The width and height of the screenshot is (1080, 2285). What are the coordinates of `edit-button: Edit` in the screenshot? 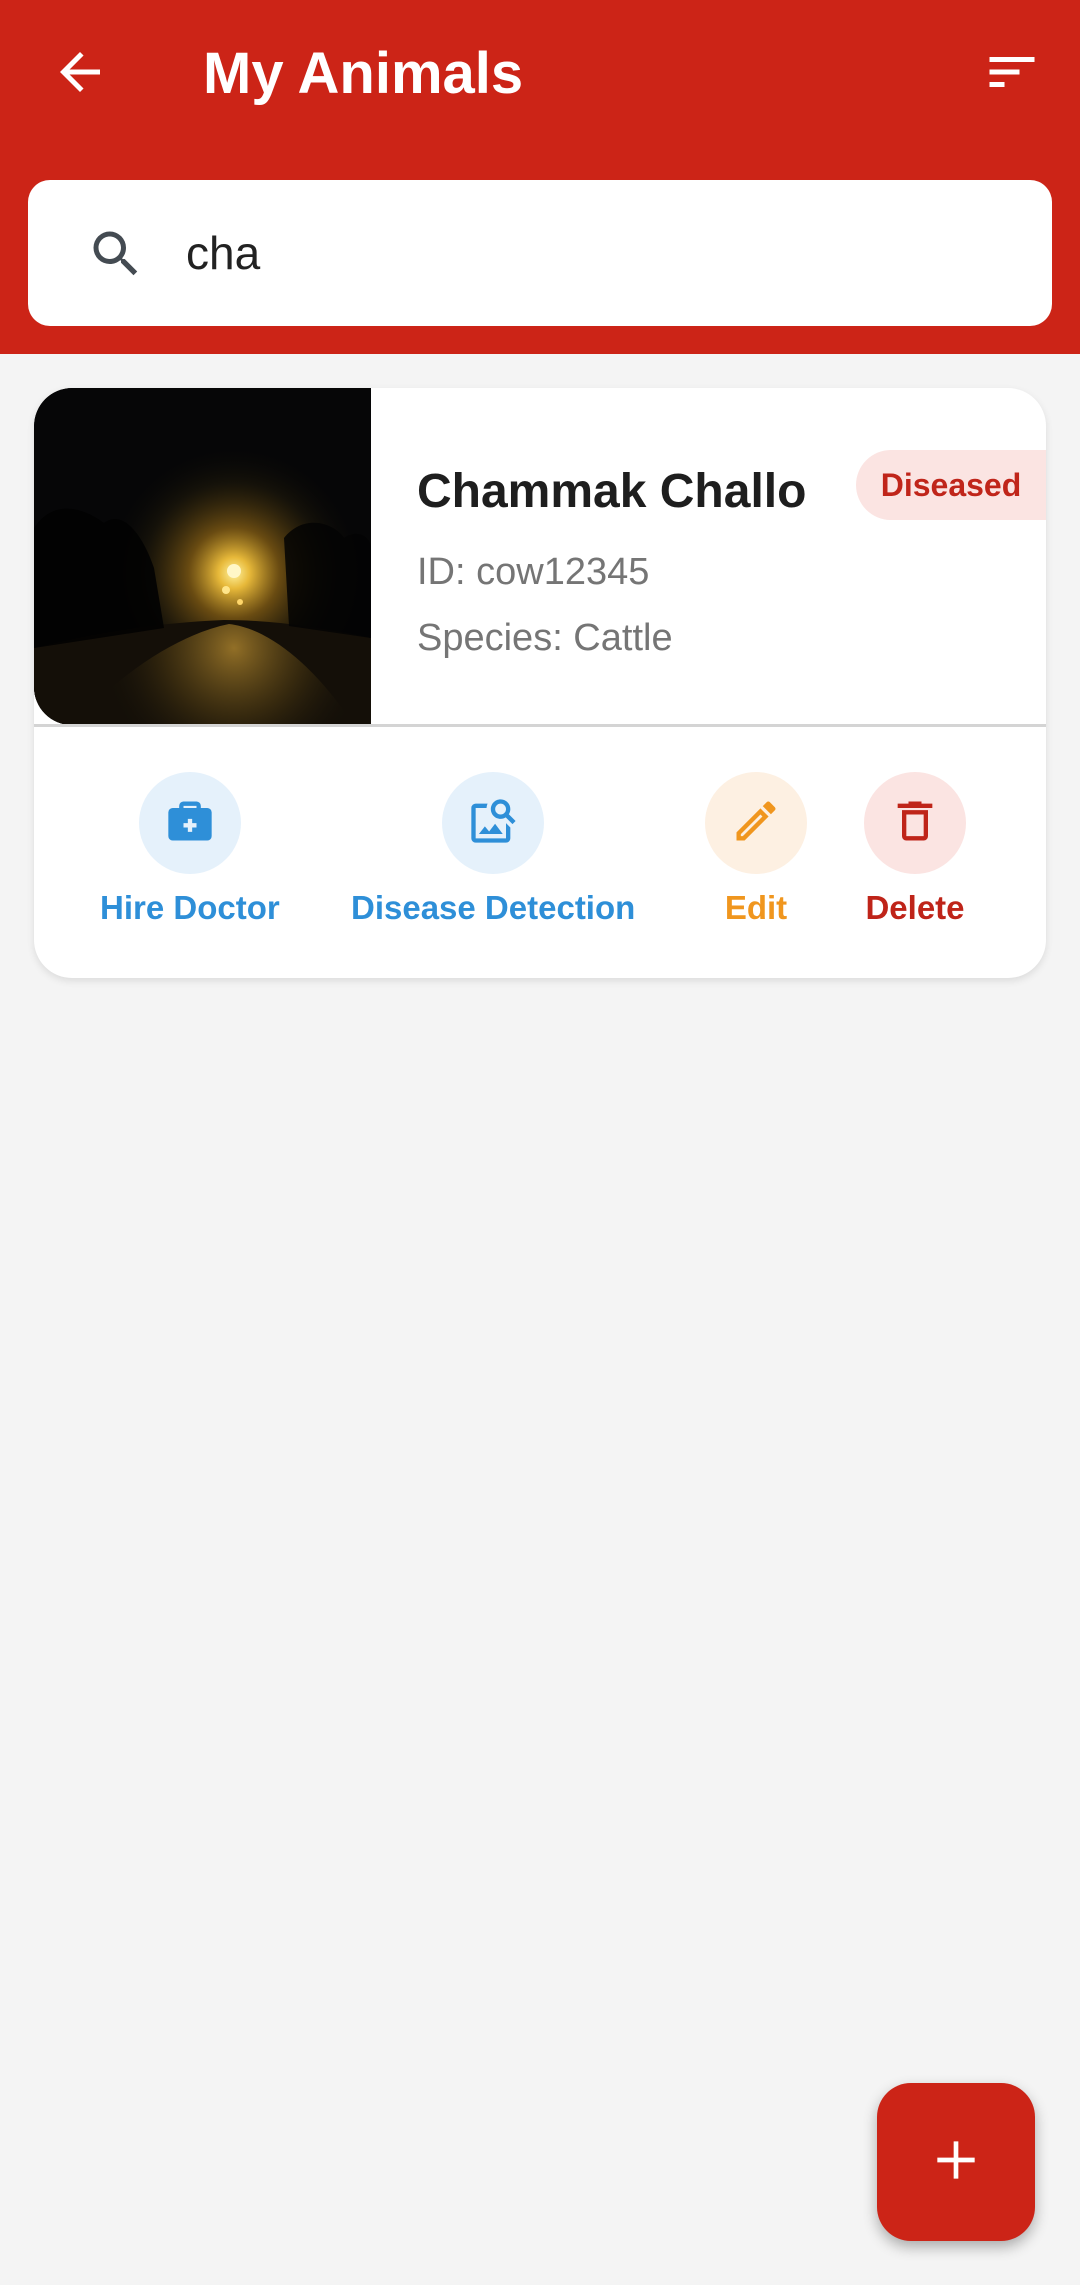 It's located at (756, 850).